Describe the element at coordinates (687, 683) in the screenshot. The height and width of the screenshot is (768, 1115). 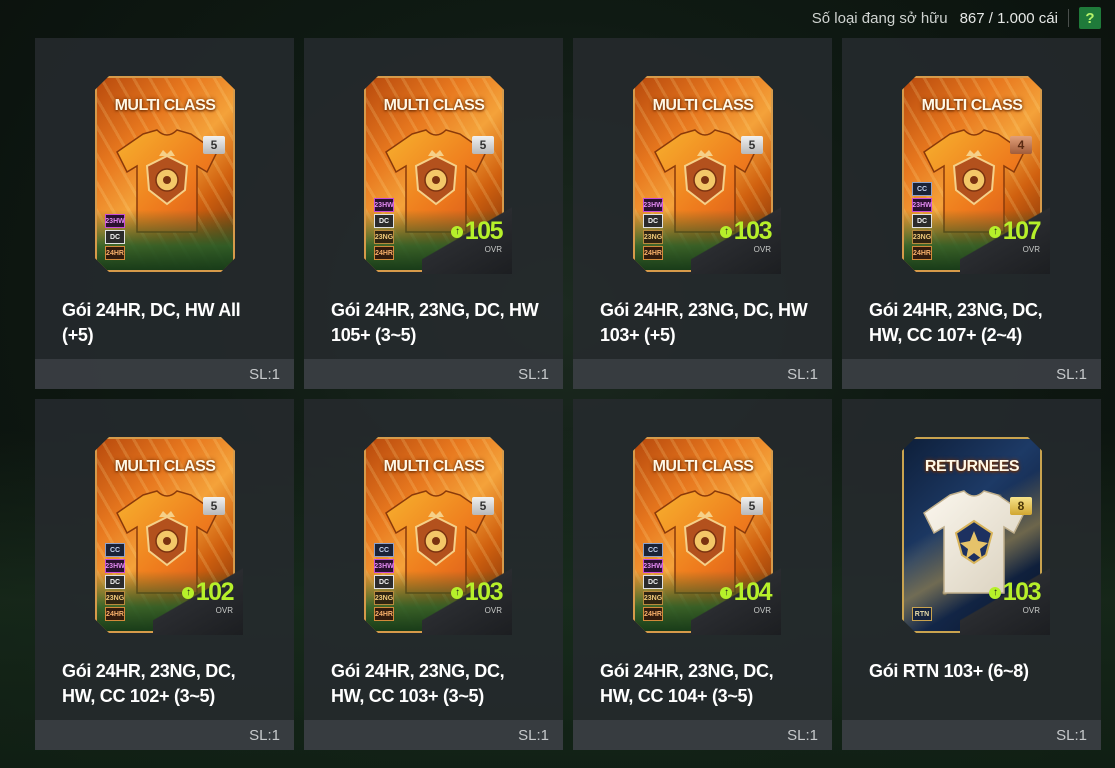
I see `pack-name: Gói 24HR, 23NG, DC, HW, CC 104+ (3~5)` at that location.